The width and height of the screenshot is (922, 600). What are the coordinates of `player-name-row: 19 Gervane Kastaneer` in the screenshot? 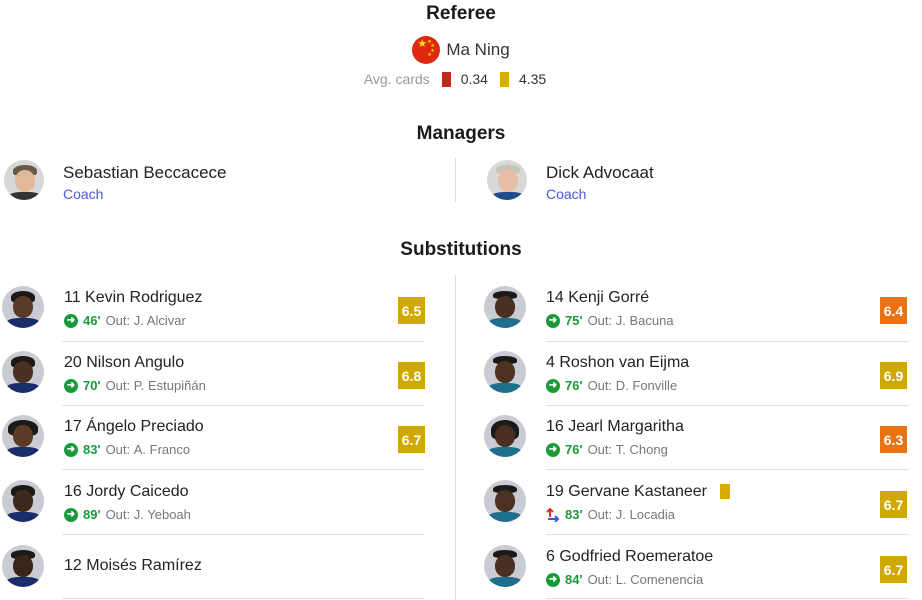 It's located at (638, 492).